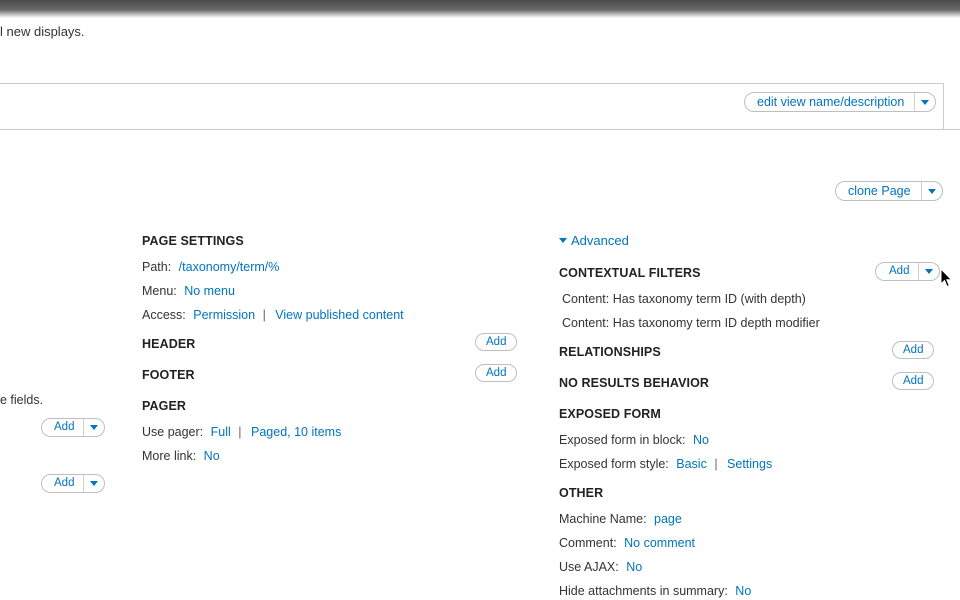 This screenshot has height=600, width=960. What do you see at coordinates (913, 350) in the screenshot?
I see `relationships-add-button: Add` at bounding box center [913, 350].